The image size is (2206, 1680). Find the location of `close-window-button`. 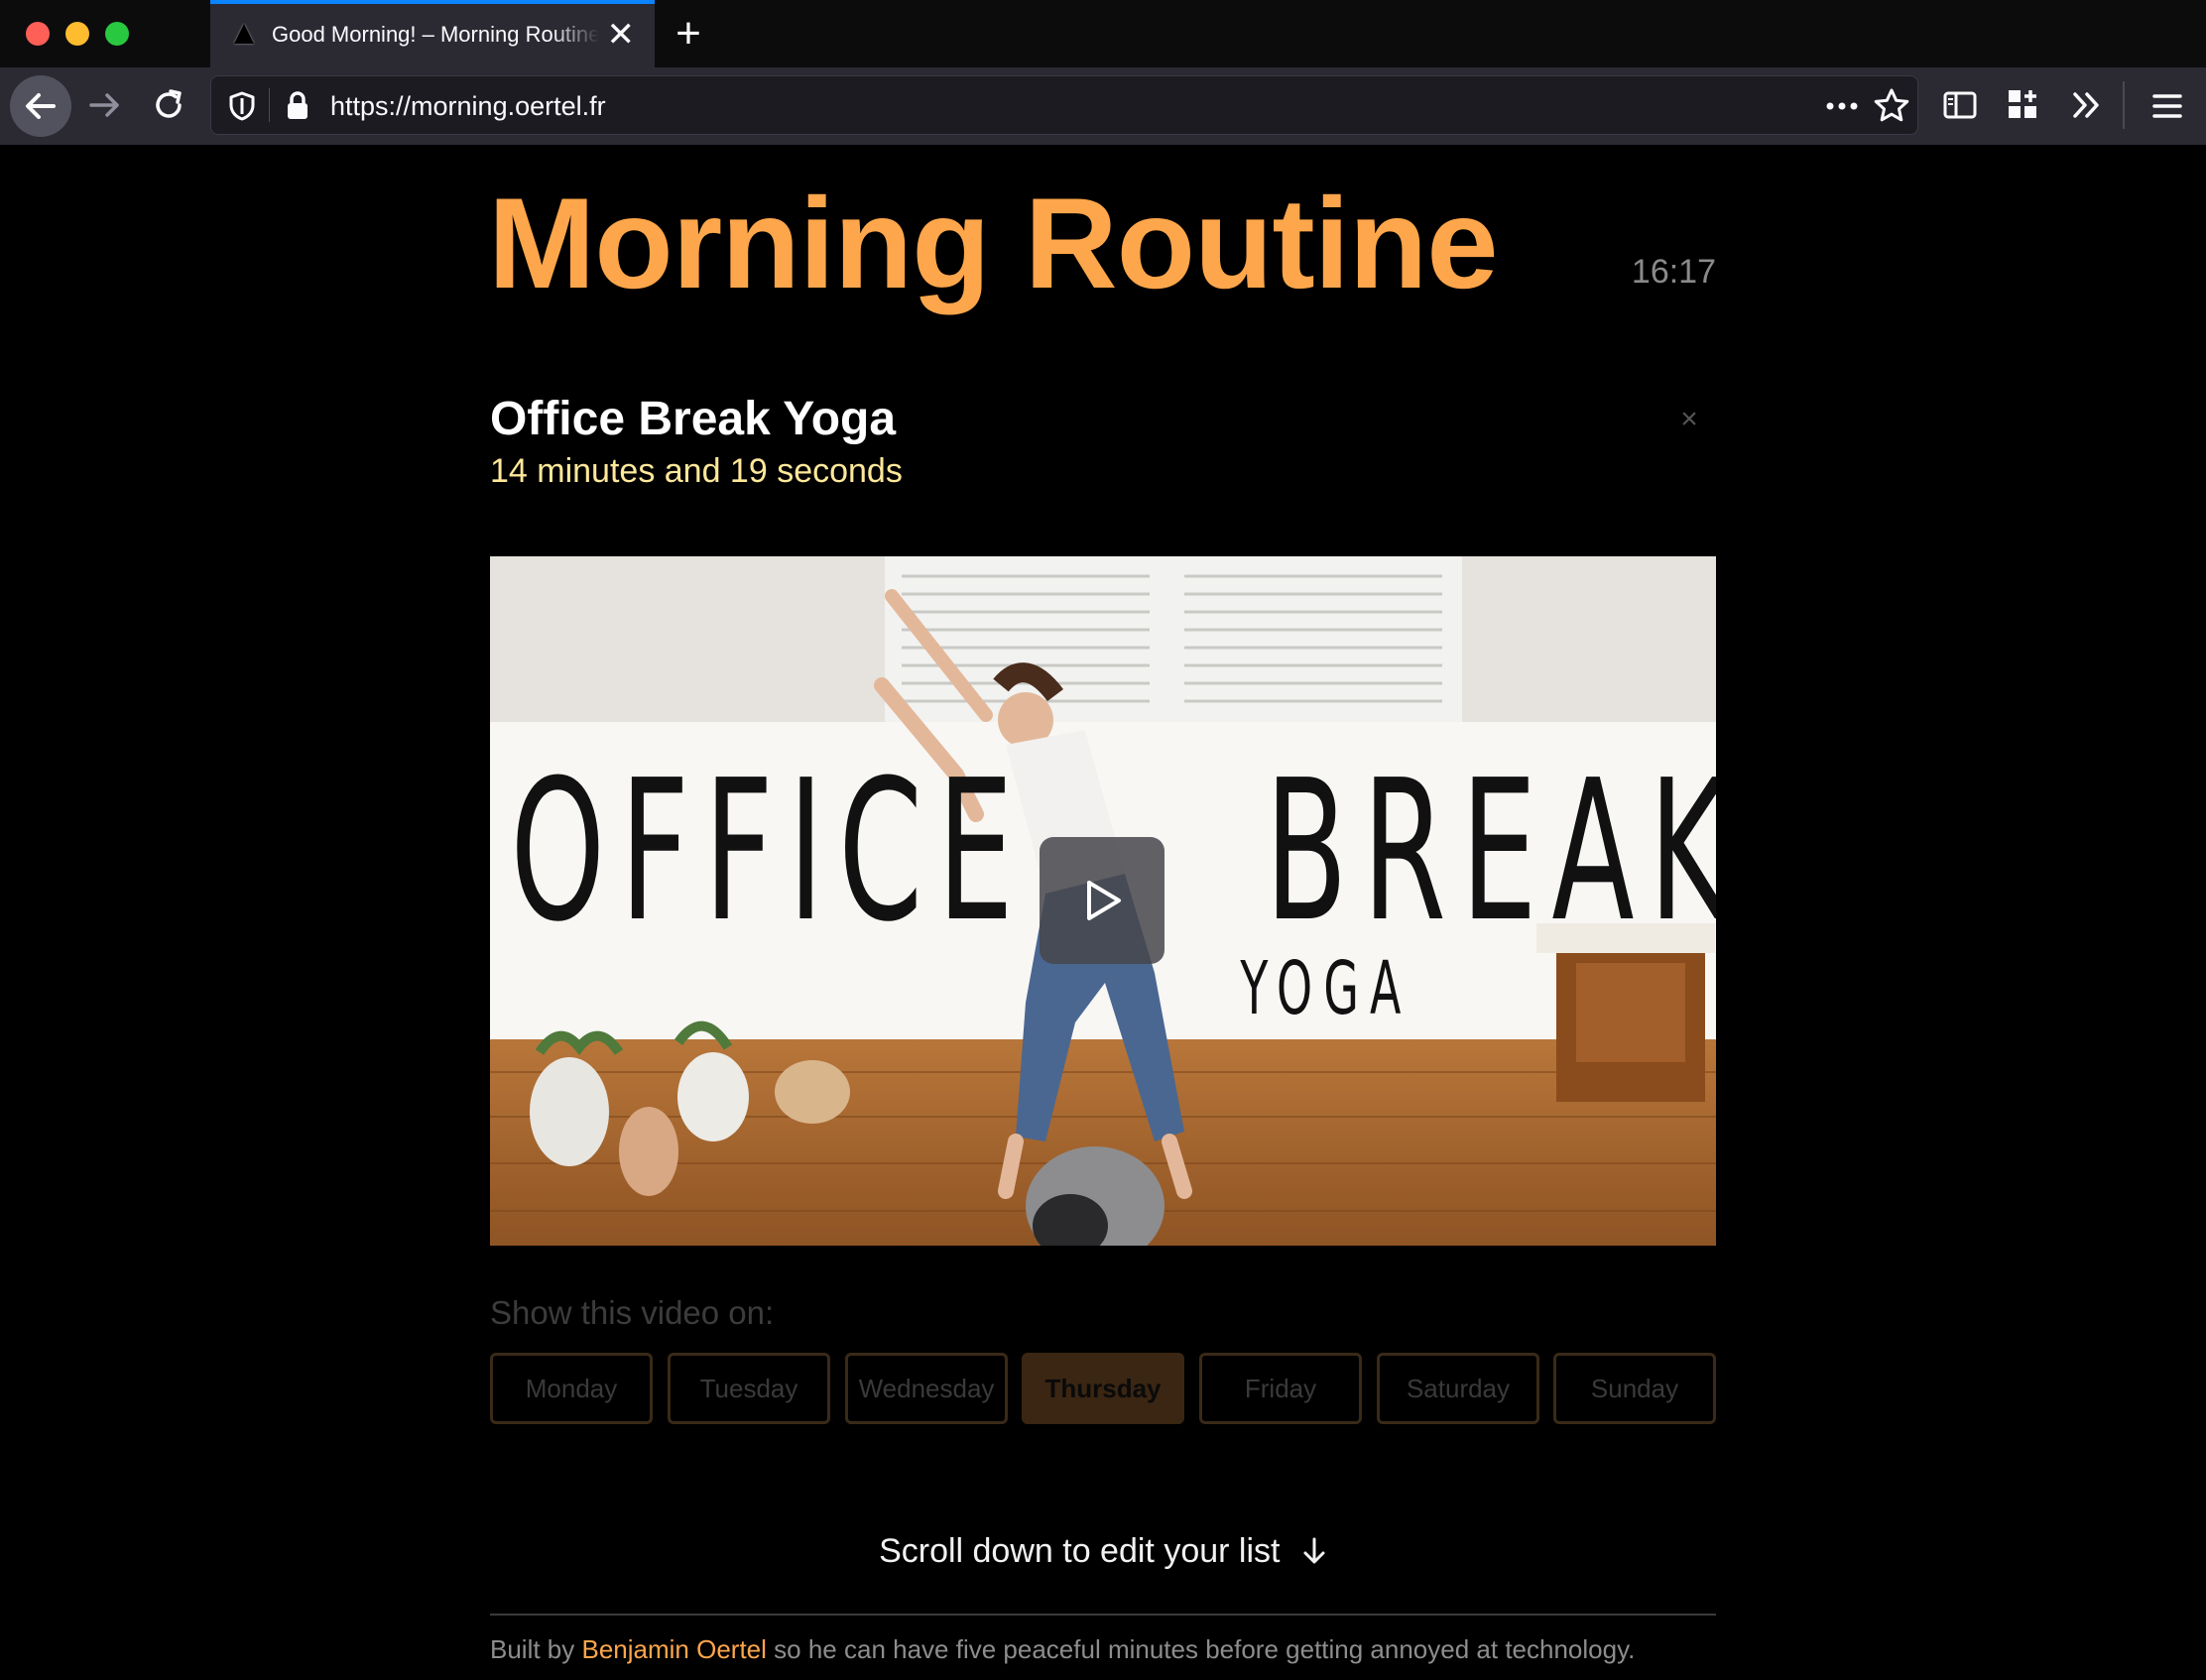

close-window-button is located at coordinates (38, 34).